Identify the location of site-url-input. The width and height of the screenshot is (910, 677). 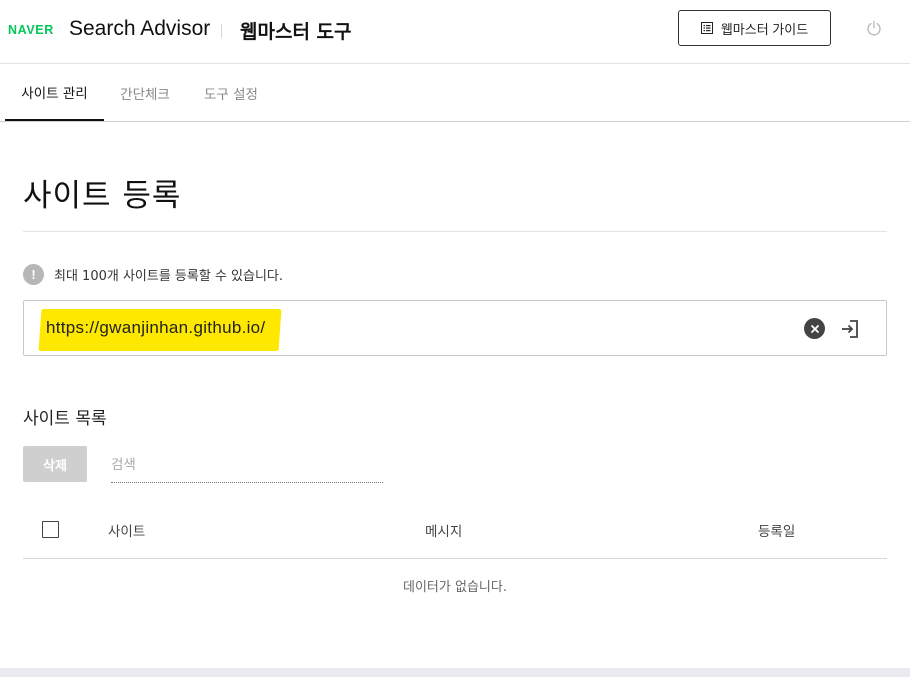
(346, 328).